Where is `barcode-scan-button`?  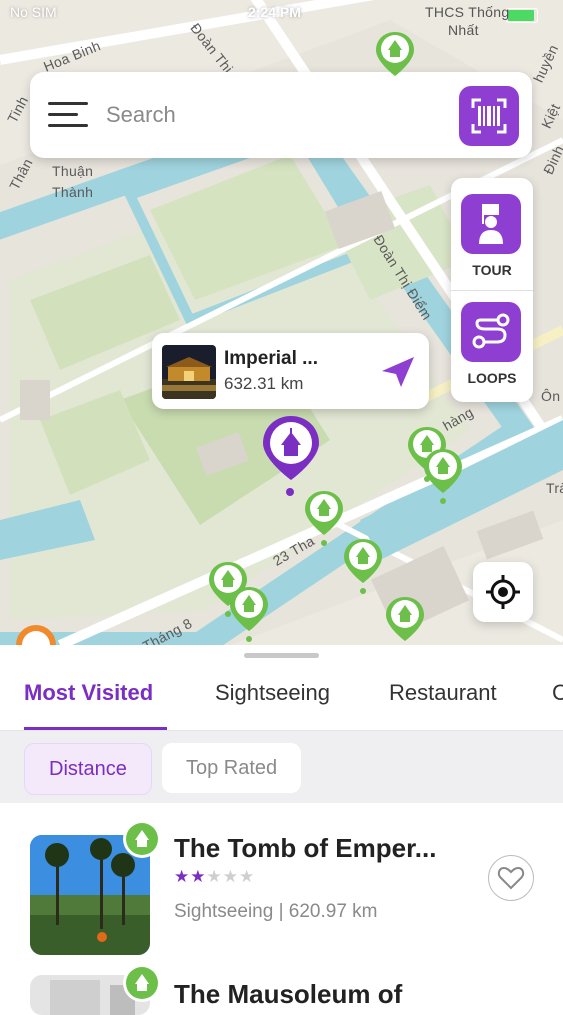 barcode-scan-button is located at coordinates (489, 116).